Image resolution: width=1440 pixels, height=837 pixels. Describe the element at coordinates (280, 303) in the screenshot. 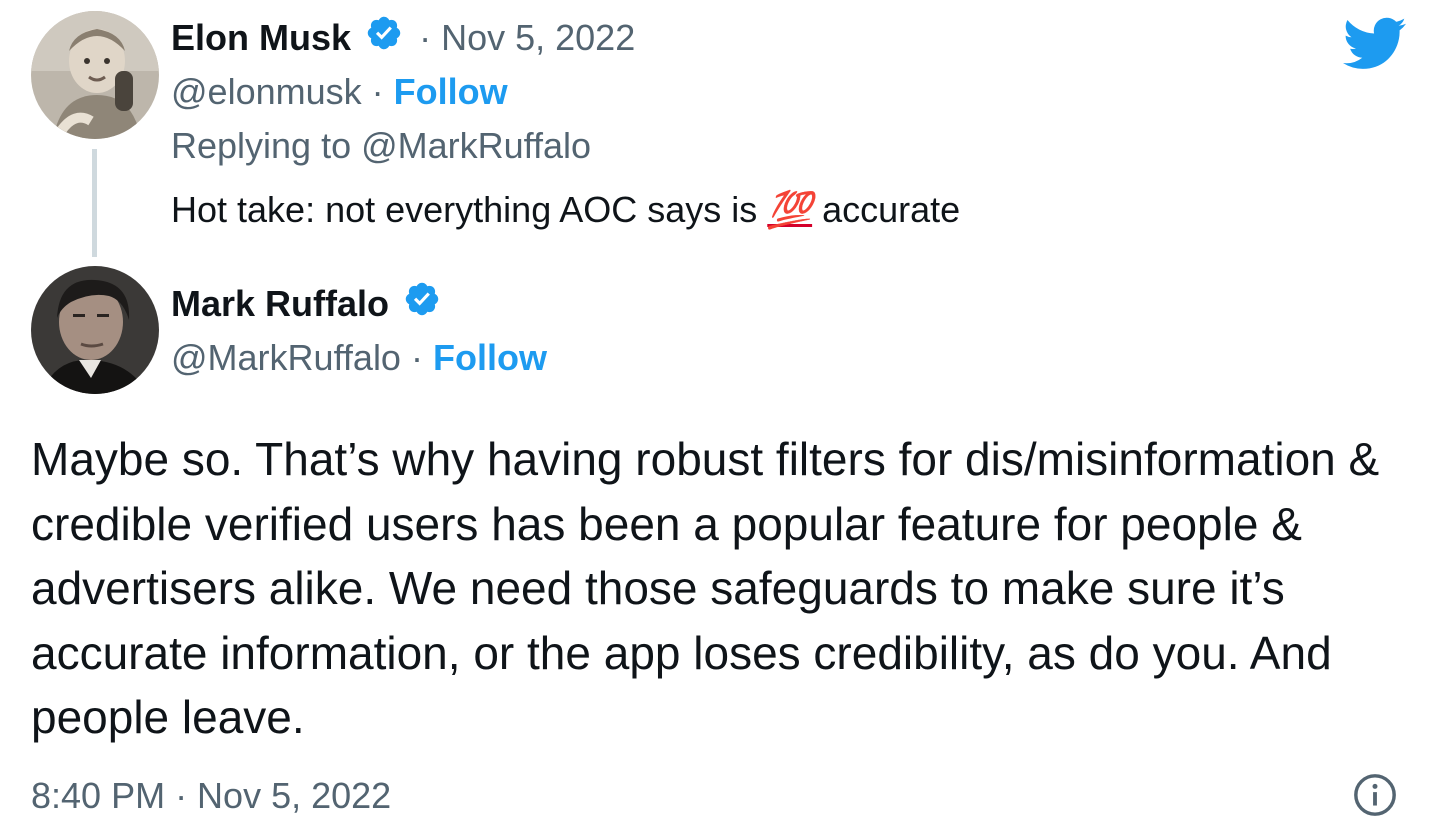

I see `author-name-mark-ruffalo: Mark Ruffalo` at that location.